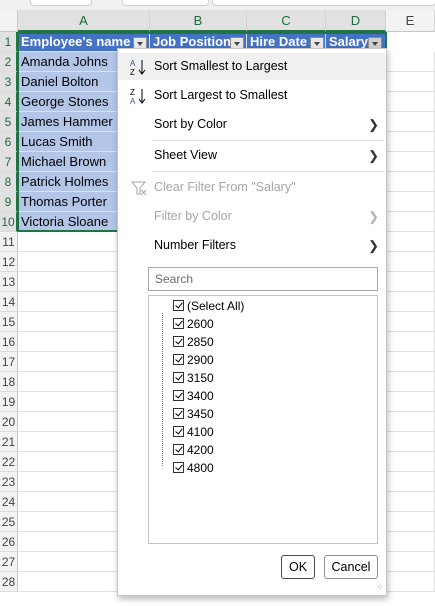 Image resolution: width=435 pixels, height=606 pixels. Describe the element at coordinates (298, 567) in the screenshot. I see `ok-button: OK` at that location.